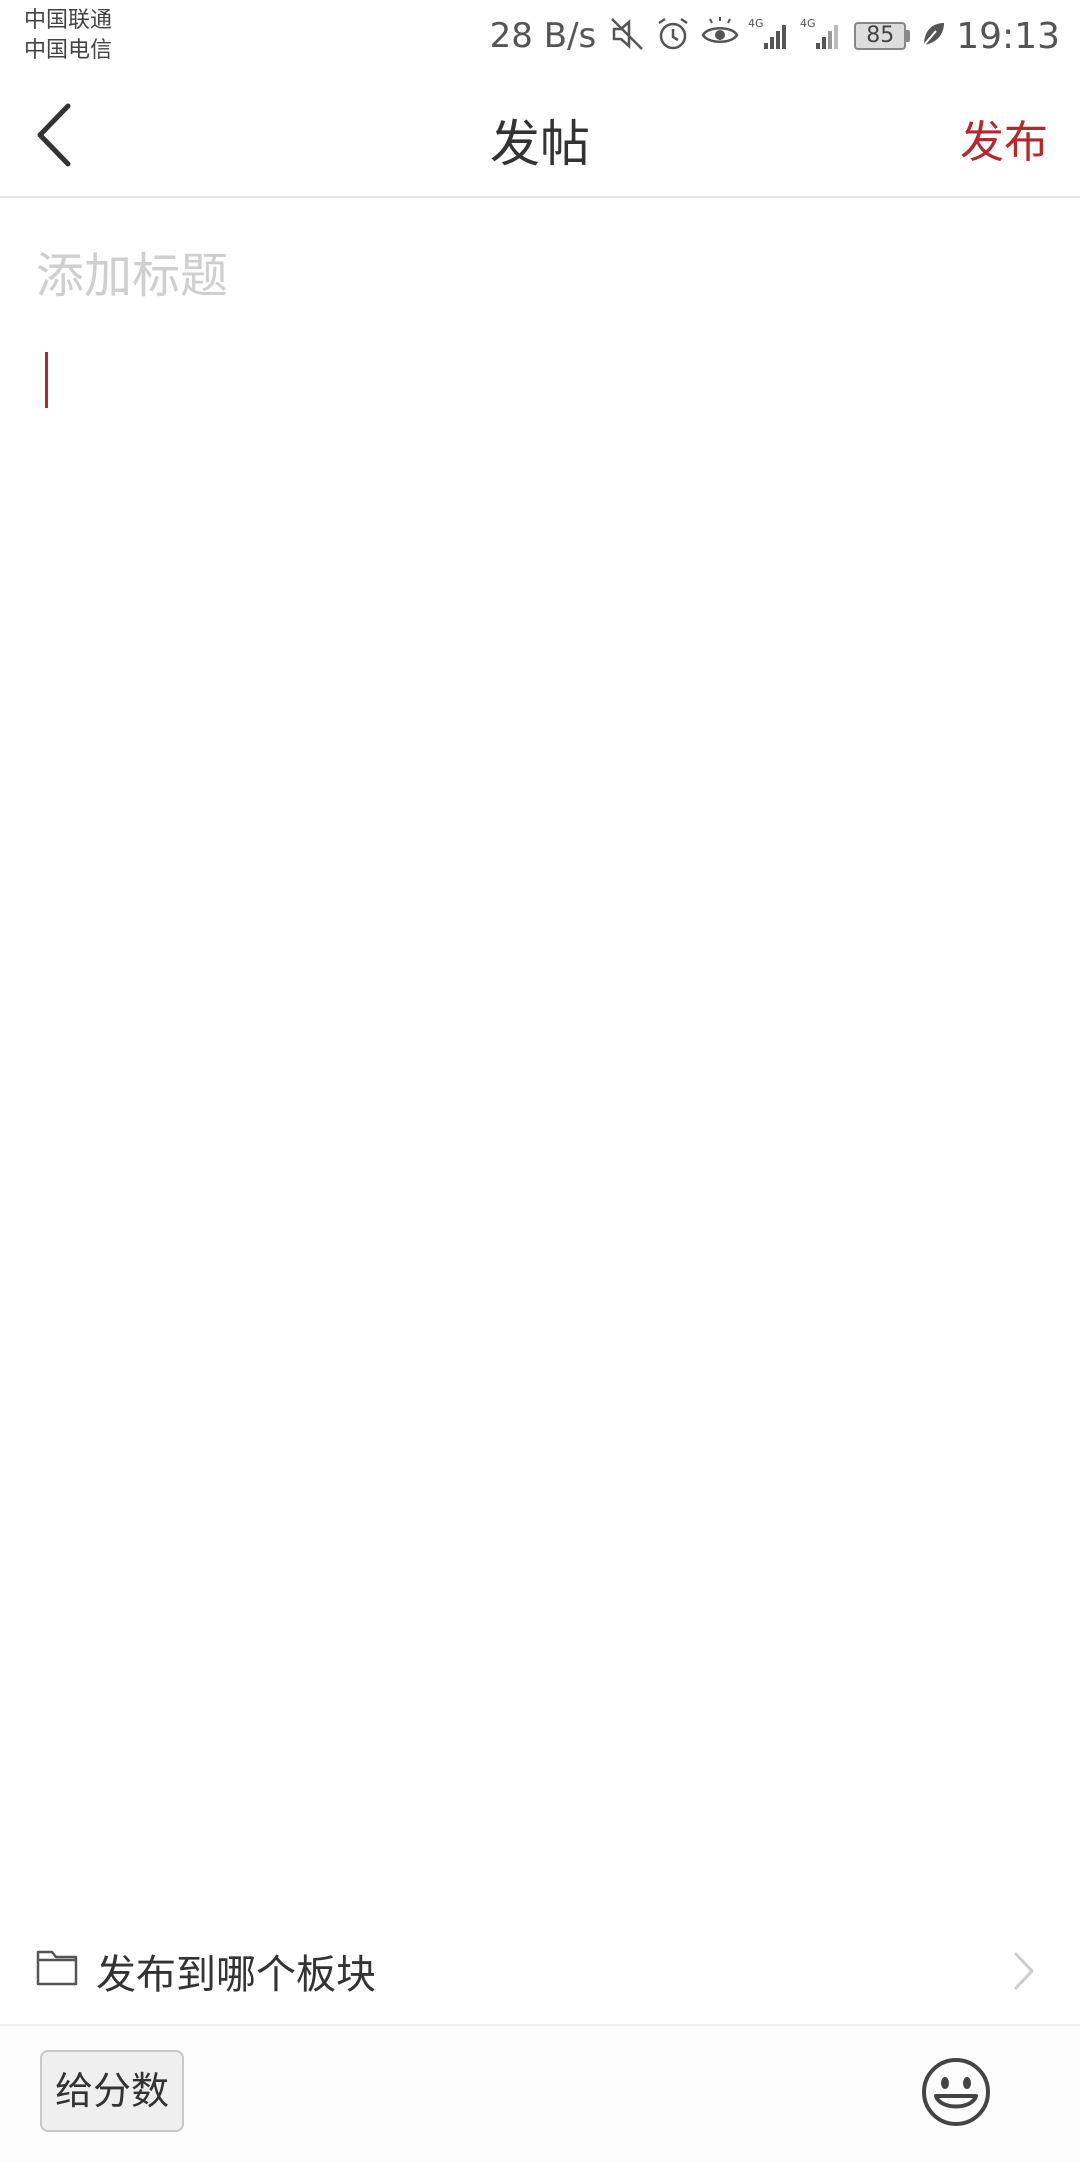  Describe the element at coordinates (720, 36) in the screenshot. I see `eye-icon` at that location.